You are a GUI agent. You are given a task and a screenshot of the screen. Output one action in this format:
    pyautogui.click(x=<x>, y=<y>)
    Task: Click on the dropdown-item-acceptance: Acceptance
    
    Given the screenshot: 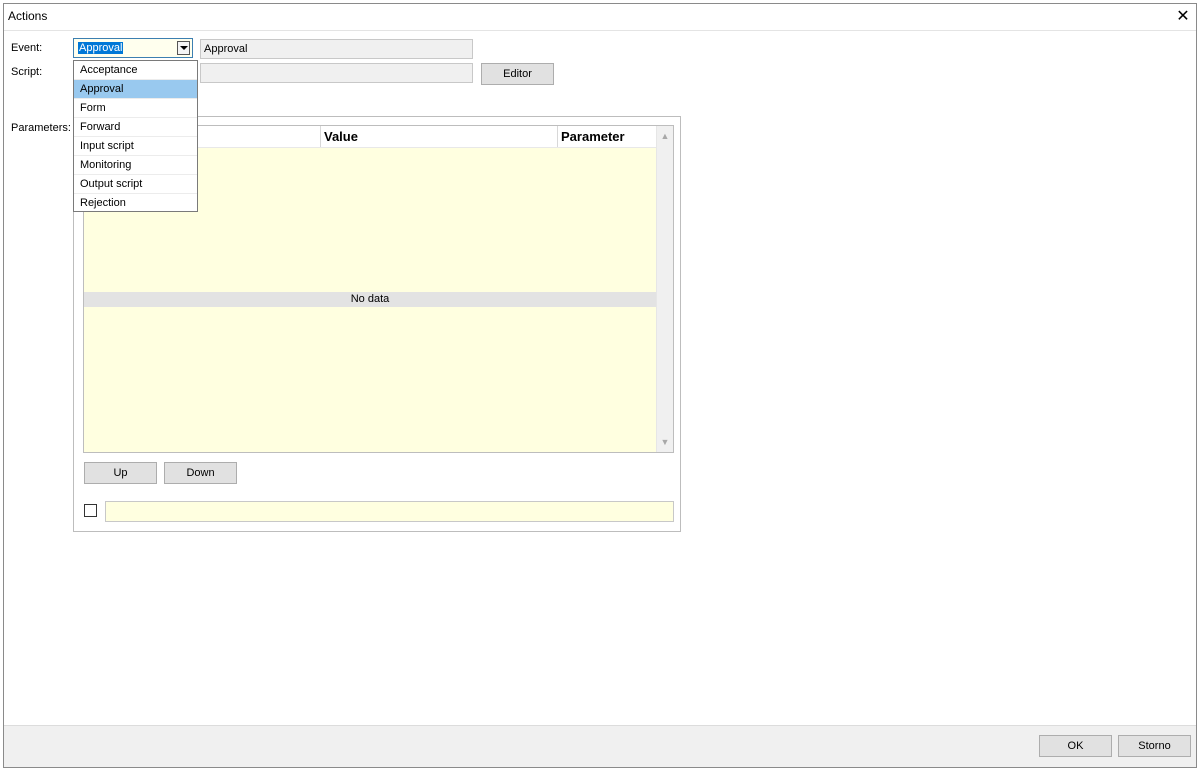 What is the action you would take?
    pyautogui.click(x=135, y=70)
    